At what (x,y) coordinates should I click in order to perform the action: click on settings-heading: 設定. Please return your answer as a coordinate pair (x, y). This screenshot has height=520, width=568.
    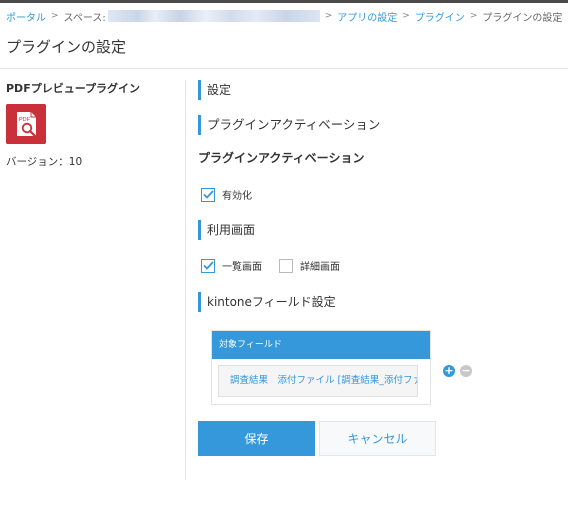
    Looking at the image, I should click on (378, 90).